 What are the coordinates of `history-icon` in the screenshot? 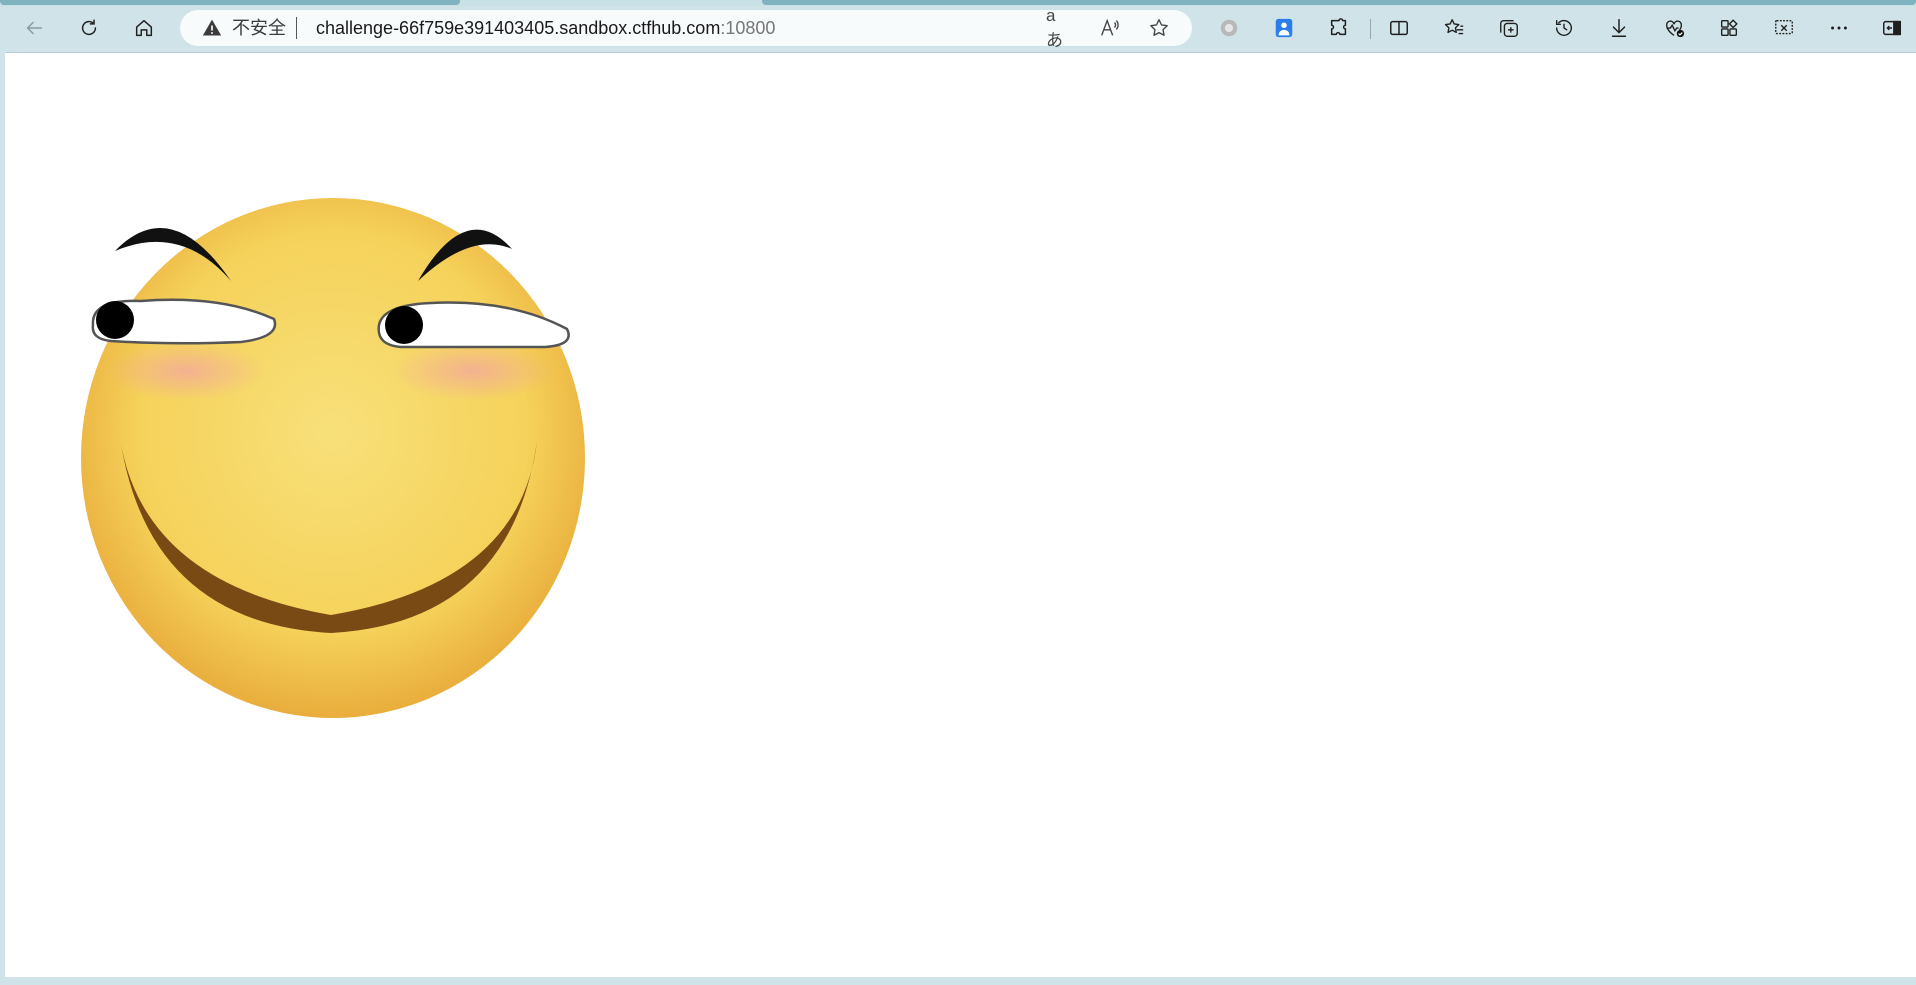 It's located at (1563, 27).